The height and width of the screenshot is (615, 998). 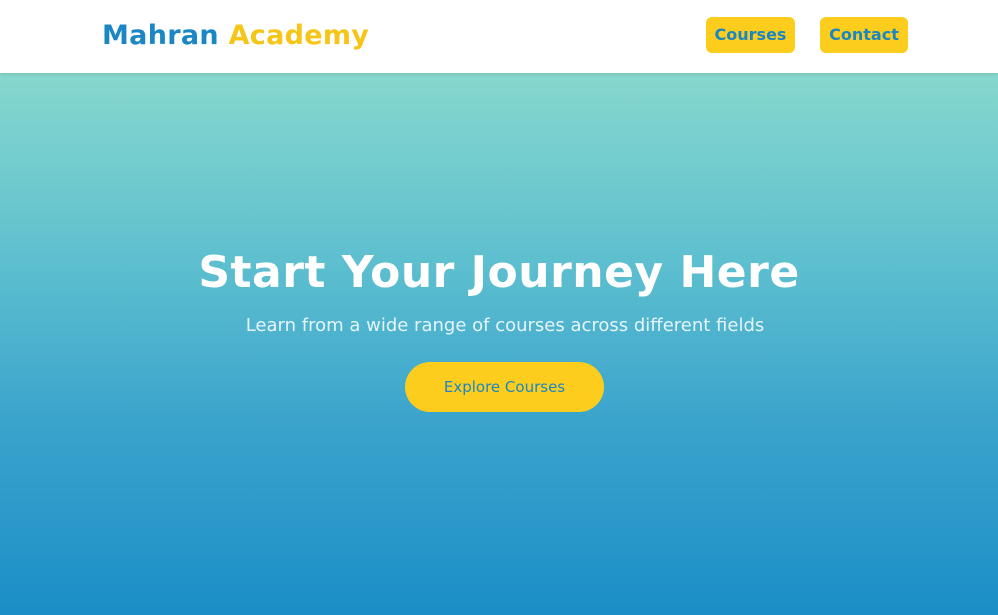 What do you see at coordinates (499, 36) in the screenshot?
I see `site-header: Mahran Academy Courses Contact` at bounding box center [499, 36].